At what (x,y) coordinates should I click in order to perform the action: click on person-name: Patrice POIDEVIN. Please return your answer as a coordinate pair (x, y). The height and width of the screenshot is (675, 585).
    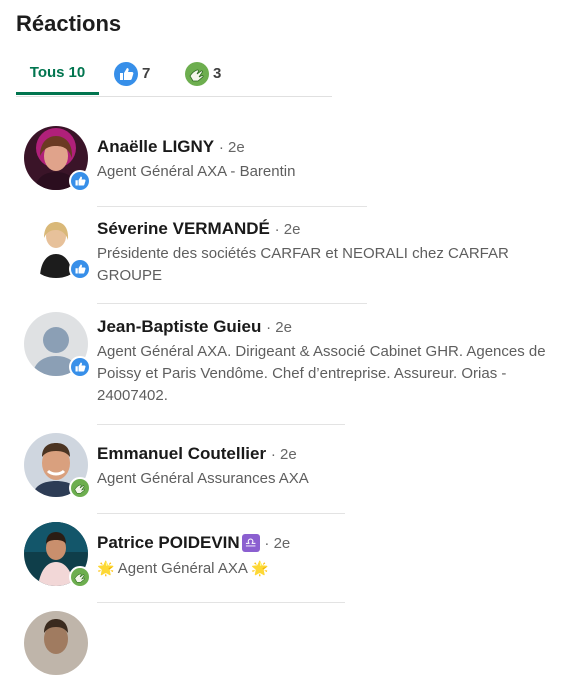
    Looking at the image, I should click on (168, 542).